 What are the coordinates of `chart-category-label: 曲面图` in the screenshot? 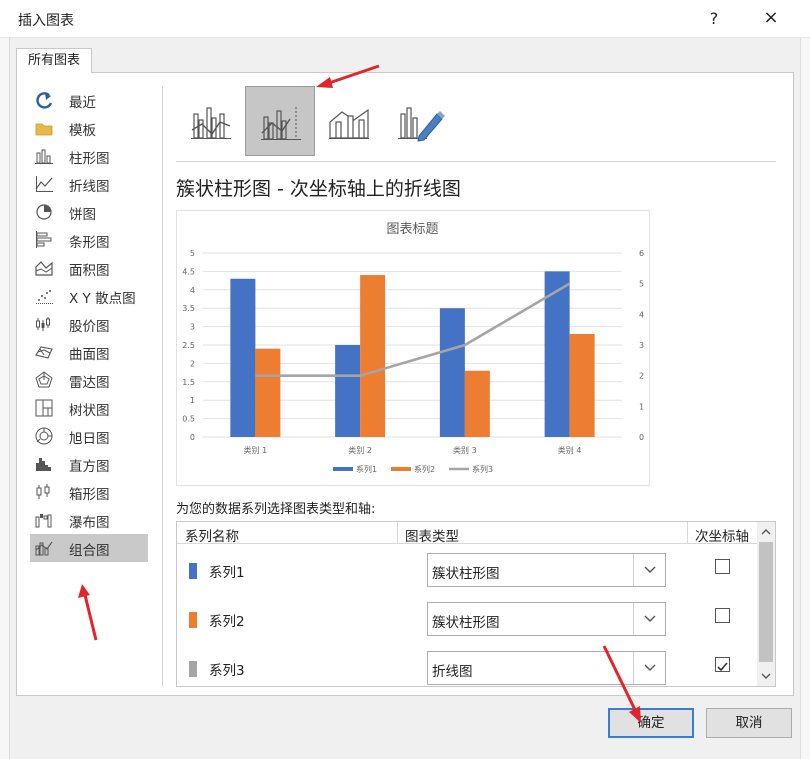 It's located at (89, 355).